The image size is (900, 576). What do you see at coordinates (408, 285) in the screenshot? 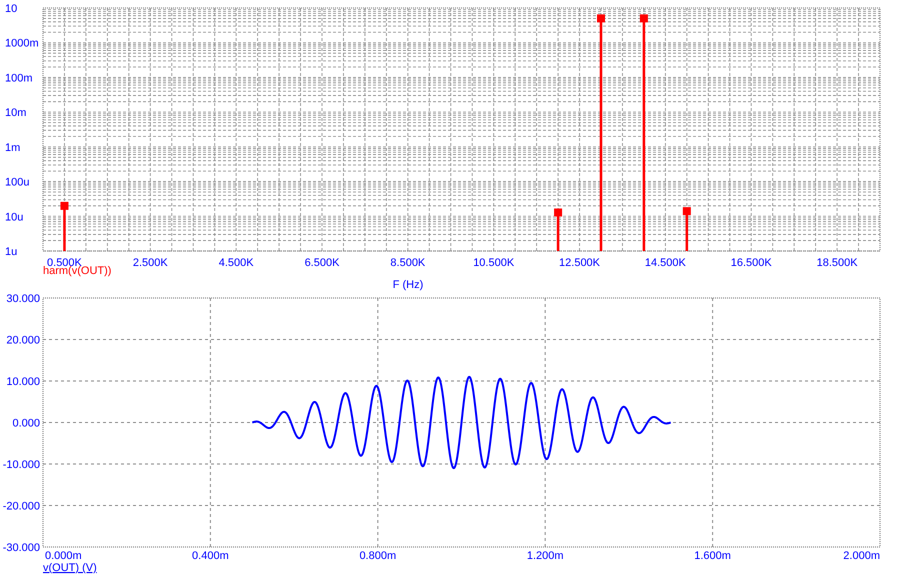
I see `x-axis-title: F (Hz)` at bounding box center [408, 285].